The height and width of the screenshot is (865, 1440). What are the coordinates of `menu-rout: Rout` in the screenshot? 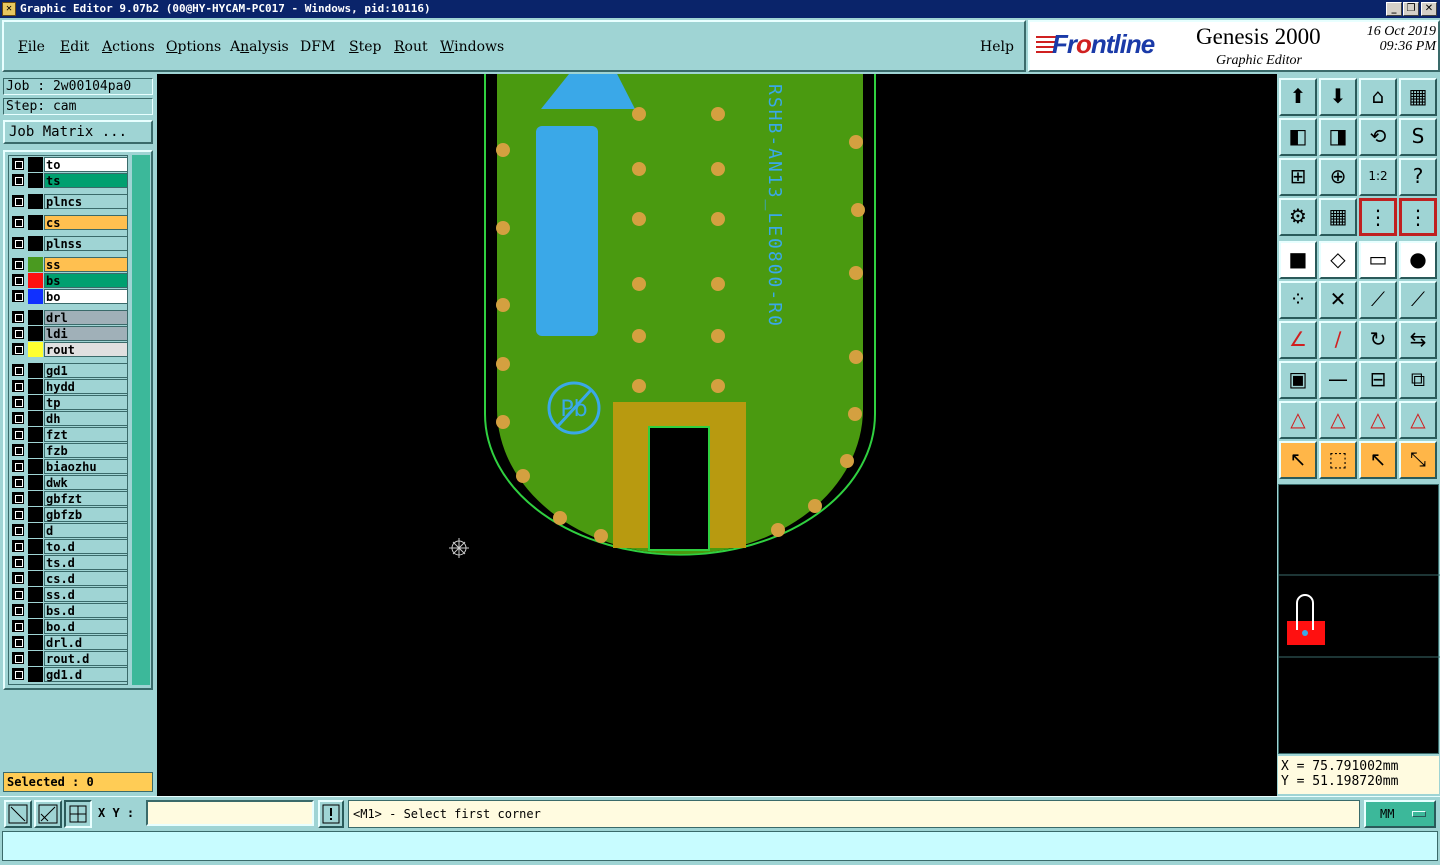 It's located at (411, 47).